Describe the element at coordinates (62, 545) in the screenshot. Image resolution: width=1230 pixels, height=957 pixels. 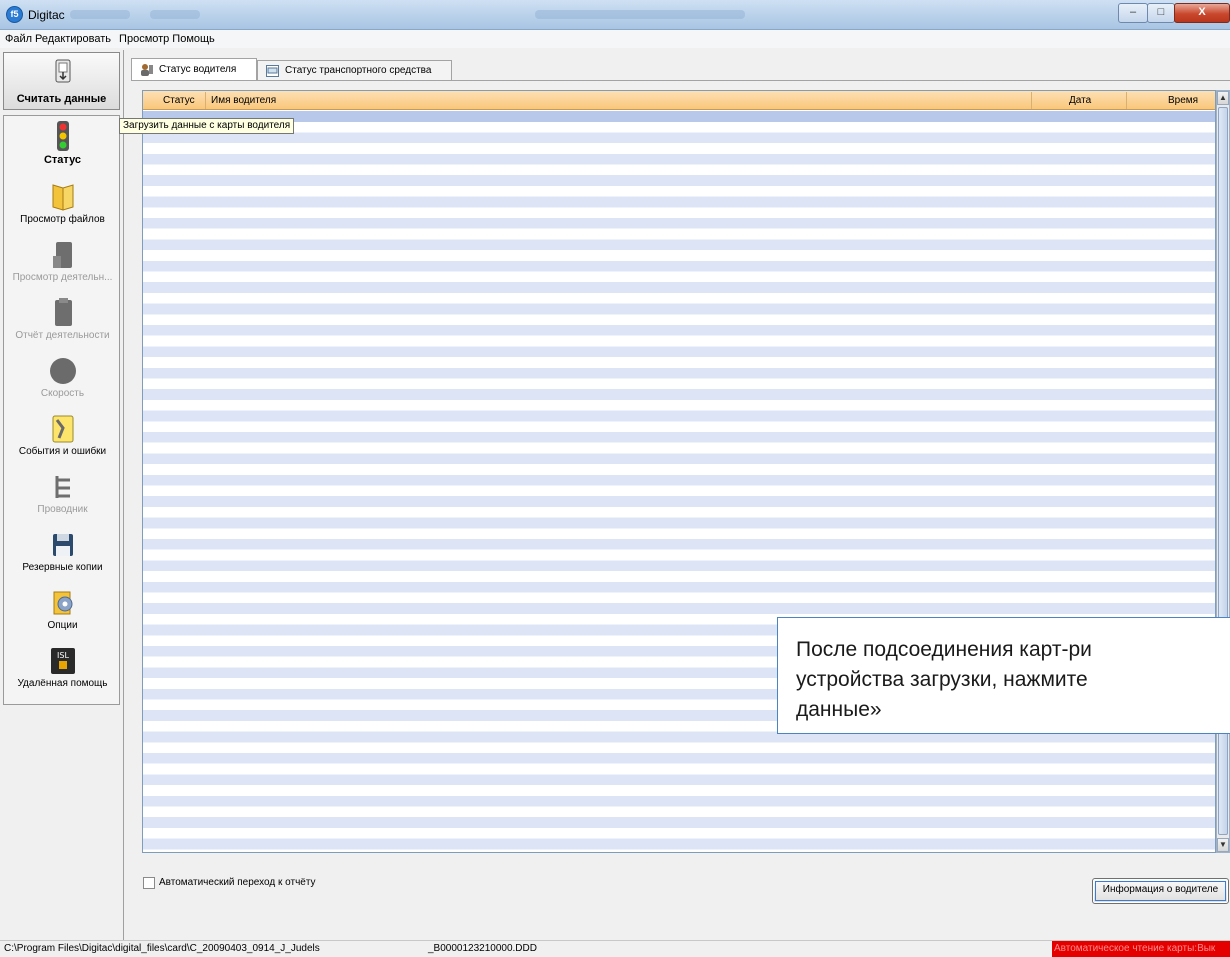
I see `floppy-icon` at that location.